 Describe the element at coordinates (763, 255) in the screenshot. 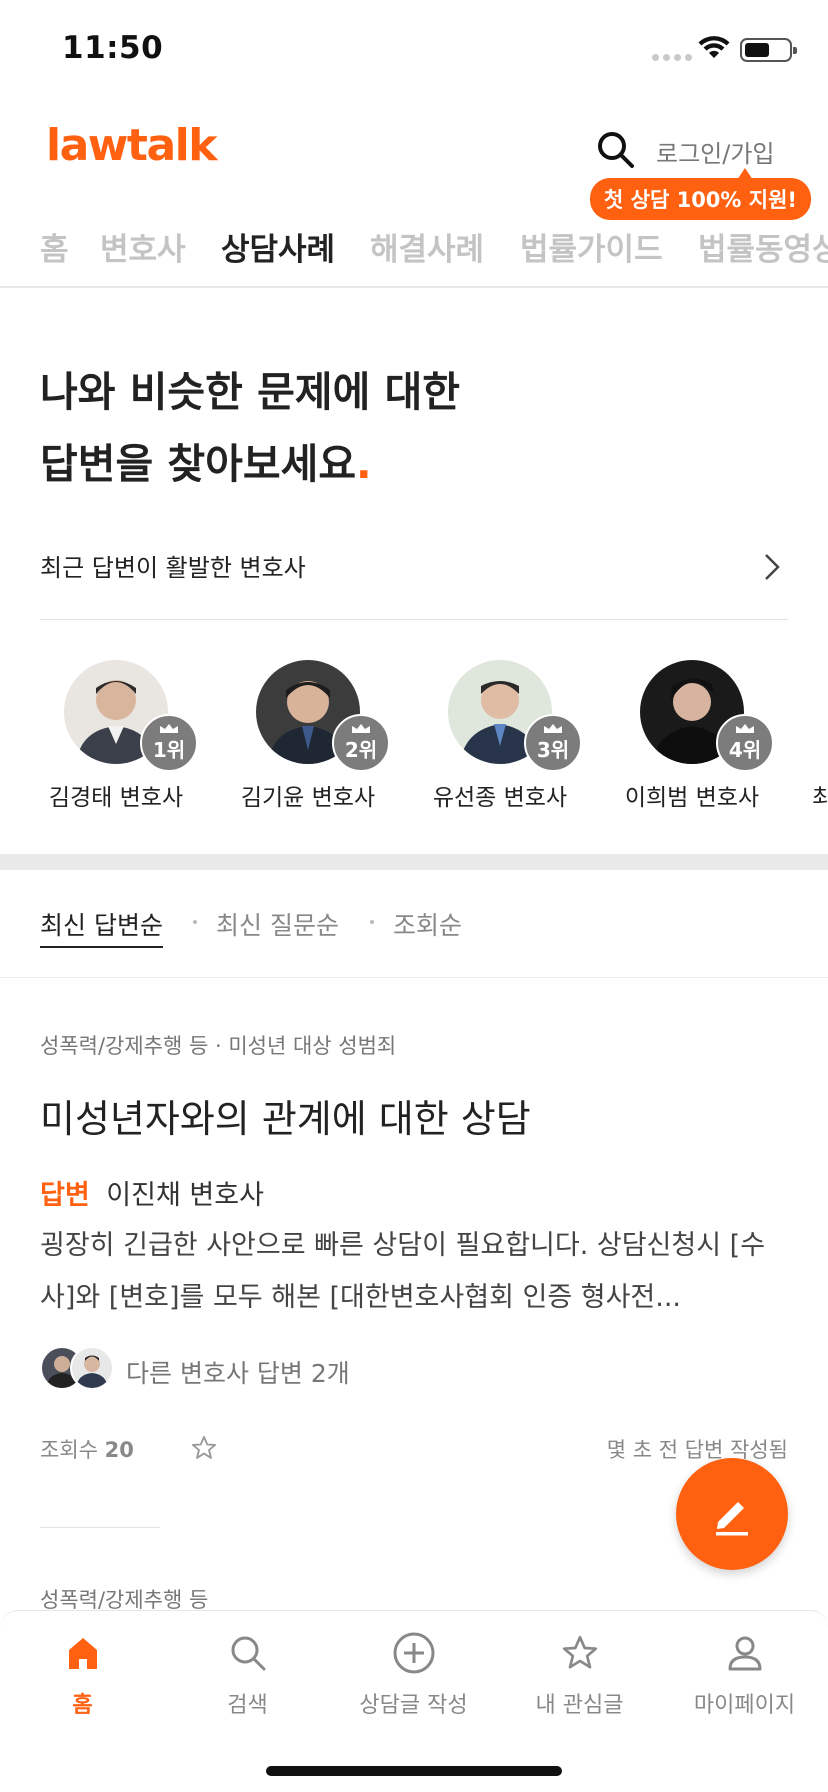

I see `tab-legal-videos: 법률동영상` at that location.